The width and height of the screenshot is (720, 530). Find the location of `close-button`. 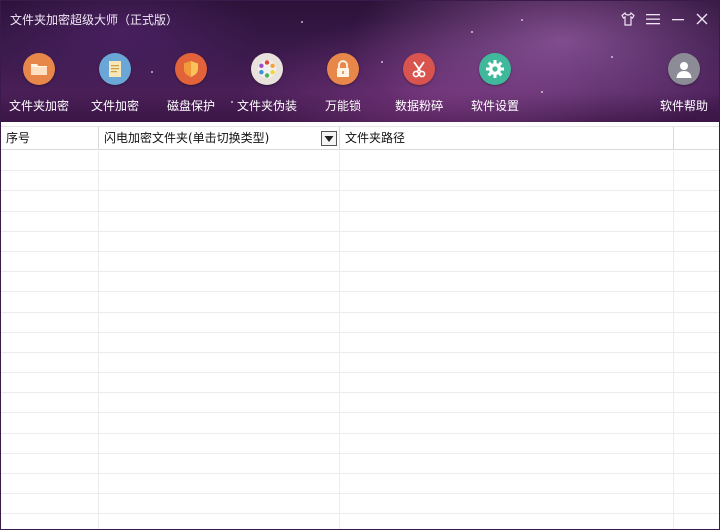

close-button is located at coordinates (702, 19).